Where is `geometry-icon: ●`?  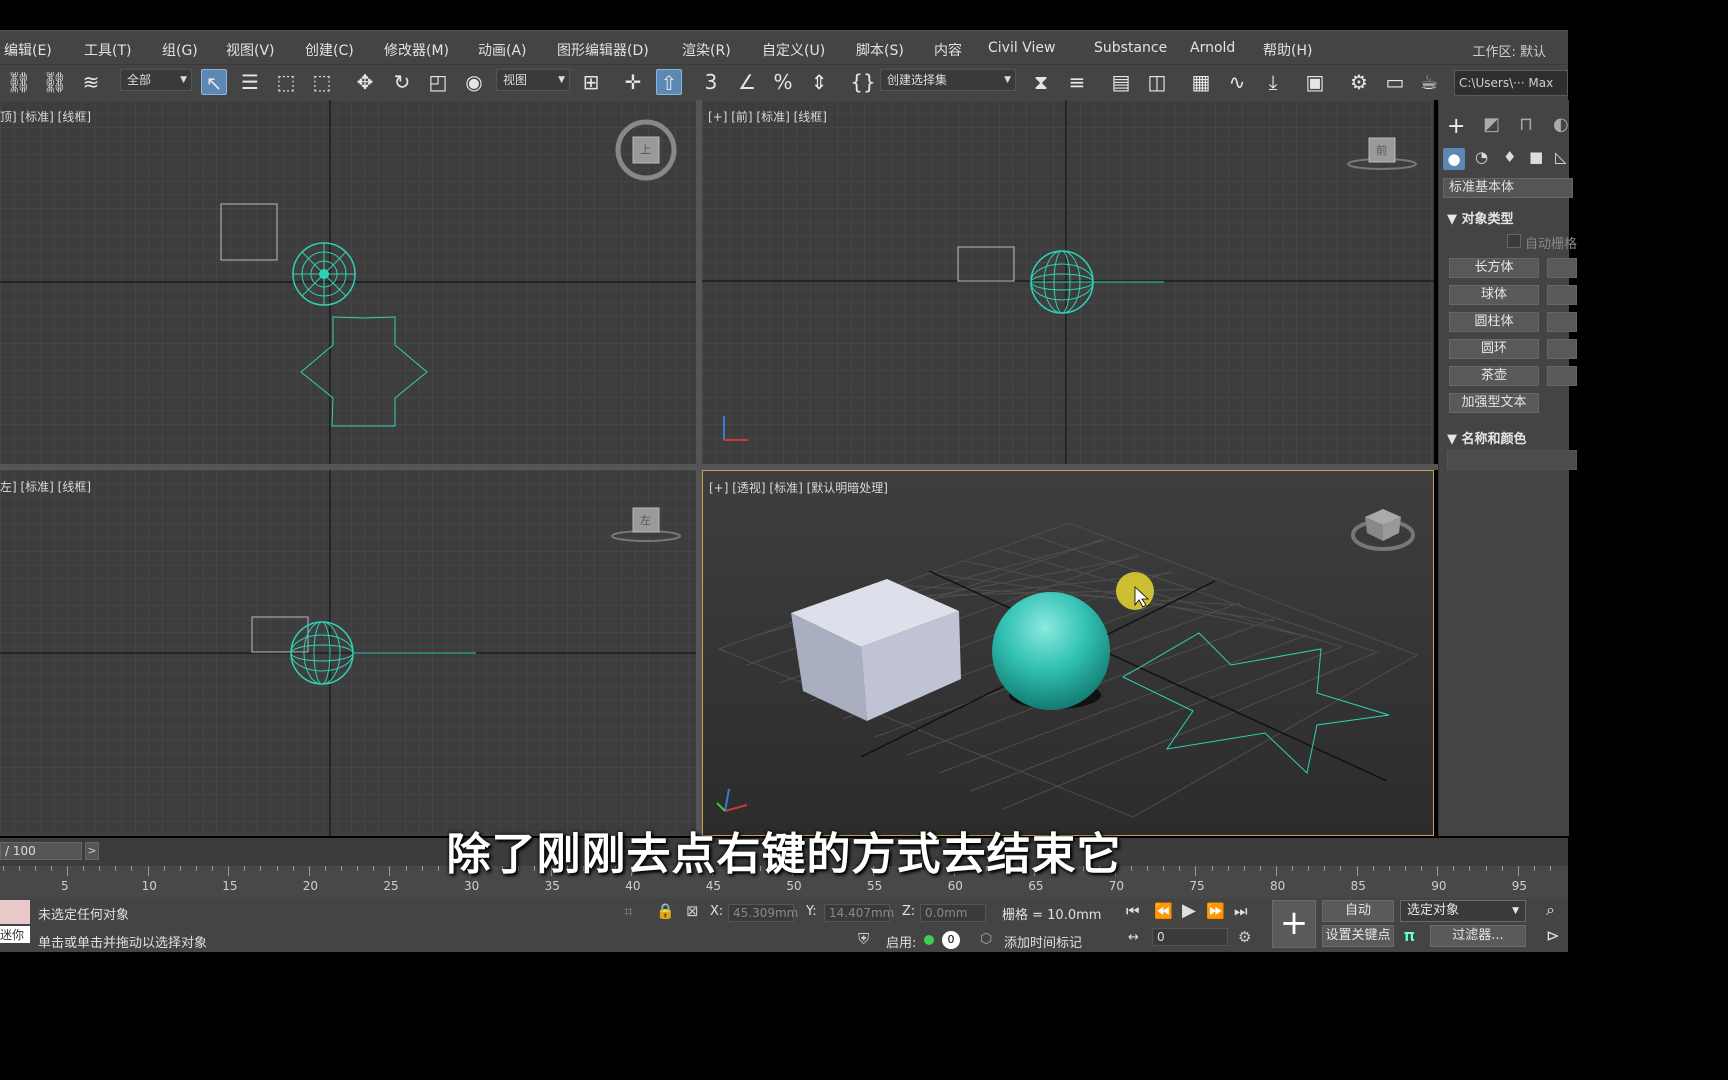
geometry-icon: ● is located at coordinates (1454, 159).